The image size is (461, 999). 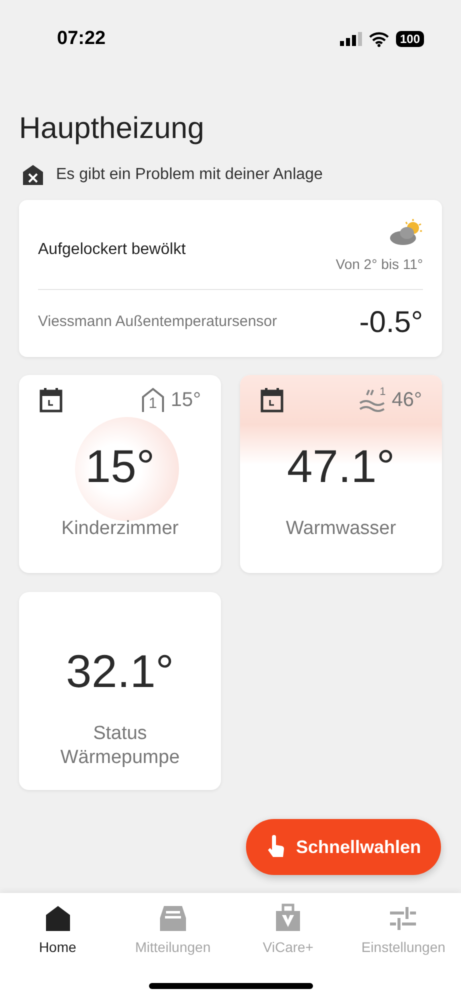 I want to click on weather-condition: Aufgelockert bewölkt, so click(x=112, y=250).